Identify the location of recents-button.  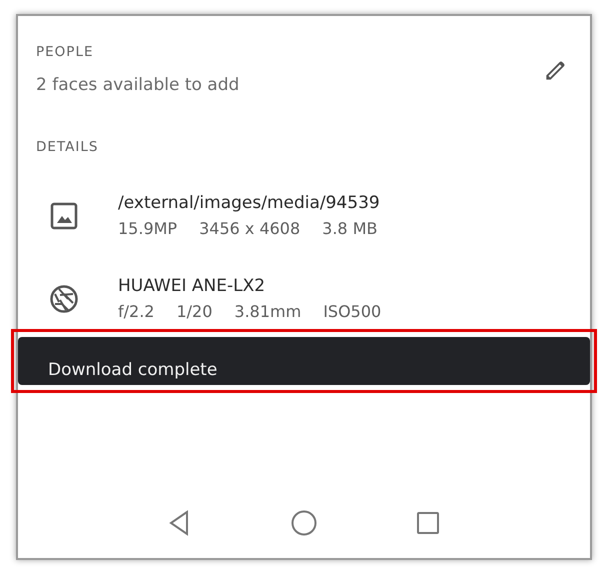
(428, 523).